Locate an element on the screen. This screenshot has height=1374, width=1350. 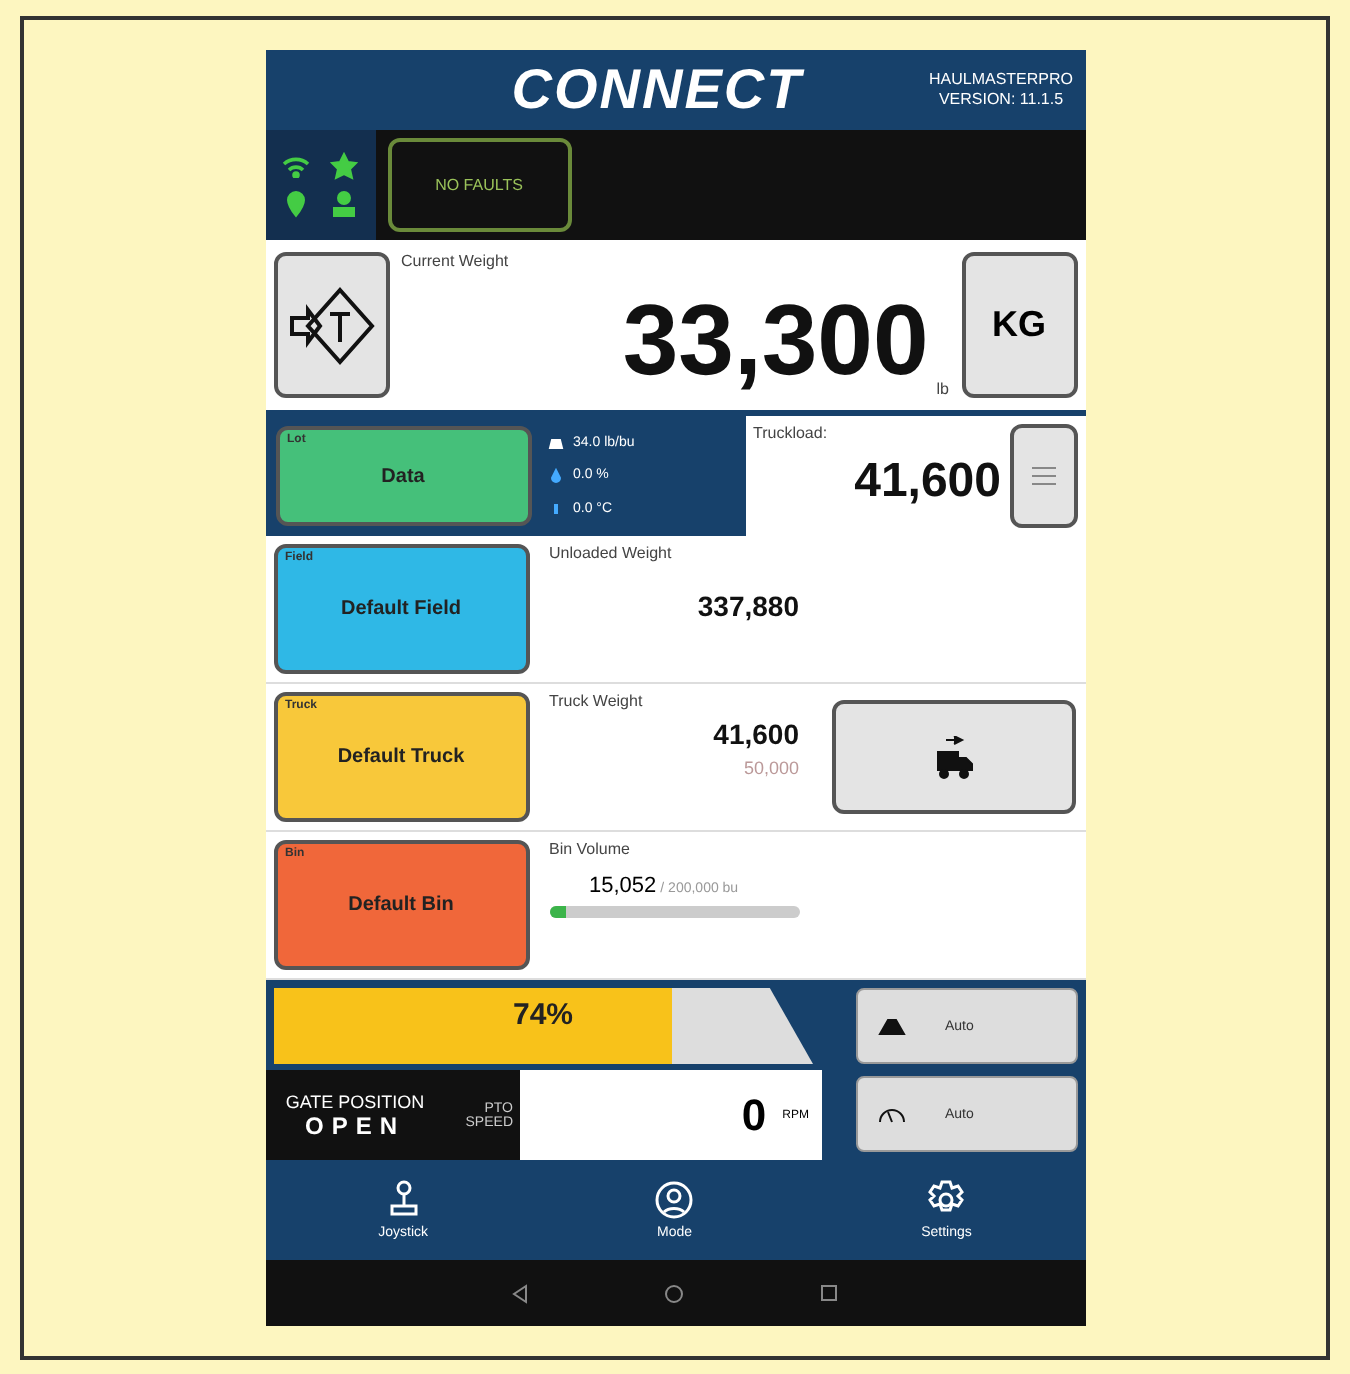
row-label: Unloaded Weight is located at coordinates (611, 553).